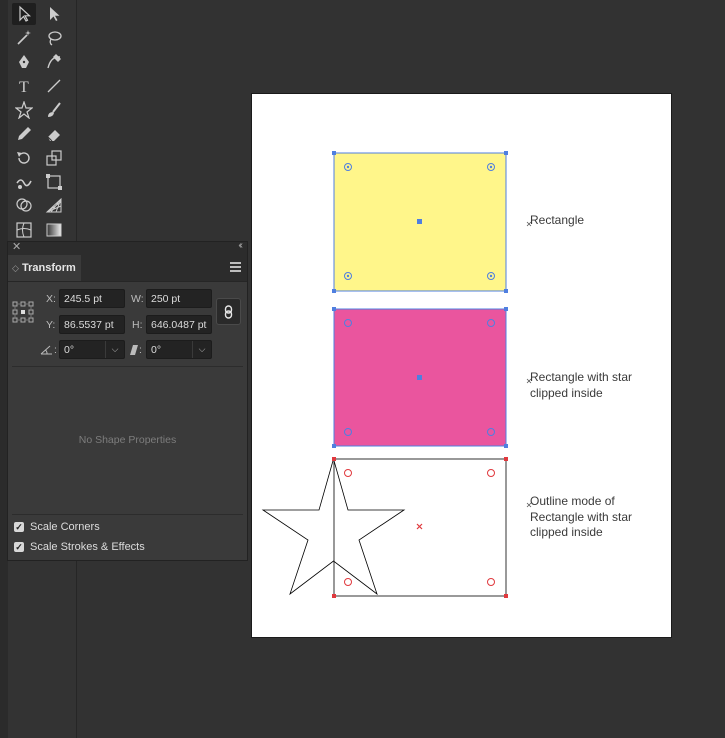 The height and width of the screenshot is (738, 725). I want to click on line-segment-tool, so click(54, 86).